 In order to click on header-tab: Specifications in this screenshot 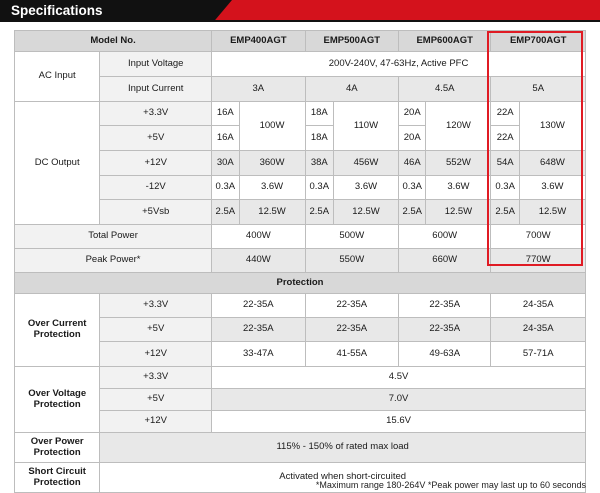, I will do `click(116, 11)`.